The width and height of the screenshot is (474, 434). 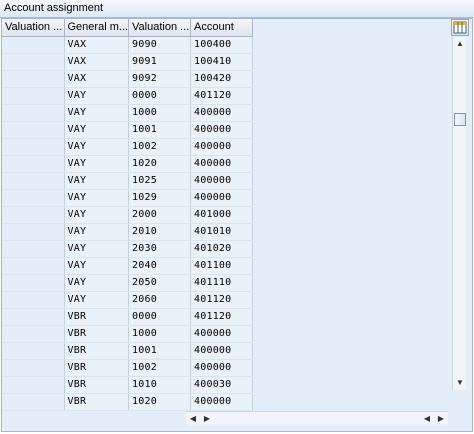 What do you see at coordinates (222, 249) in the screenshot?
I see `account-cell: 401020` at bounding box center [222, 249].